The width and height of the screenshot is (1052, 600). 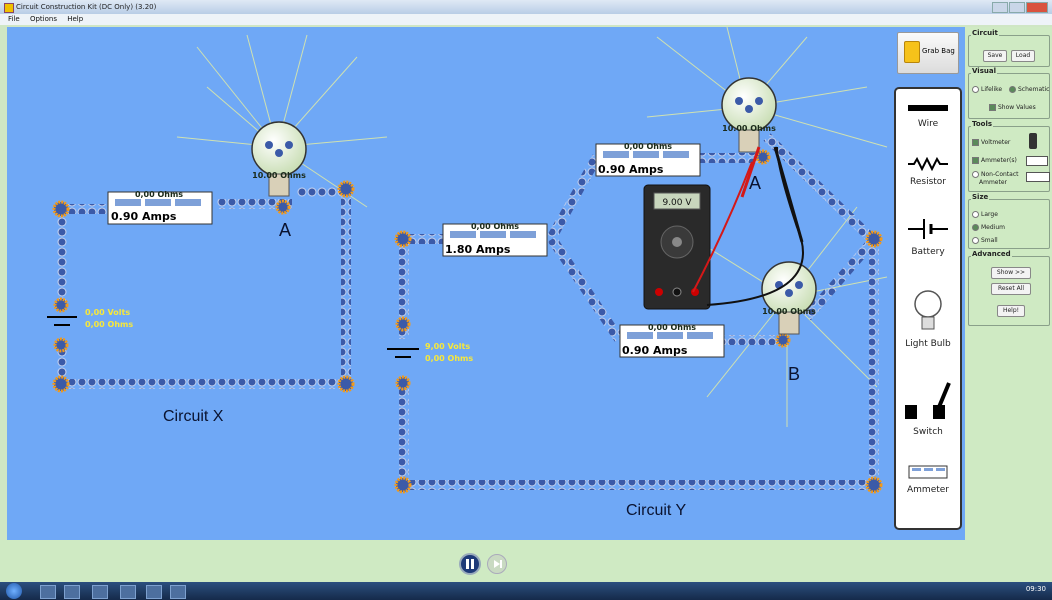 I want to click on lifelike-radio-indicator, so click(x=975, y=89).